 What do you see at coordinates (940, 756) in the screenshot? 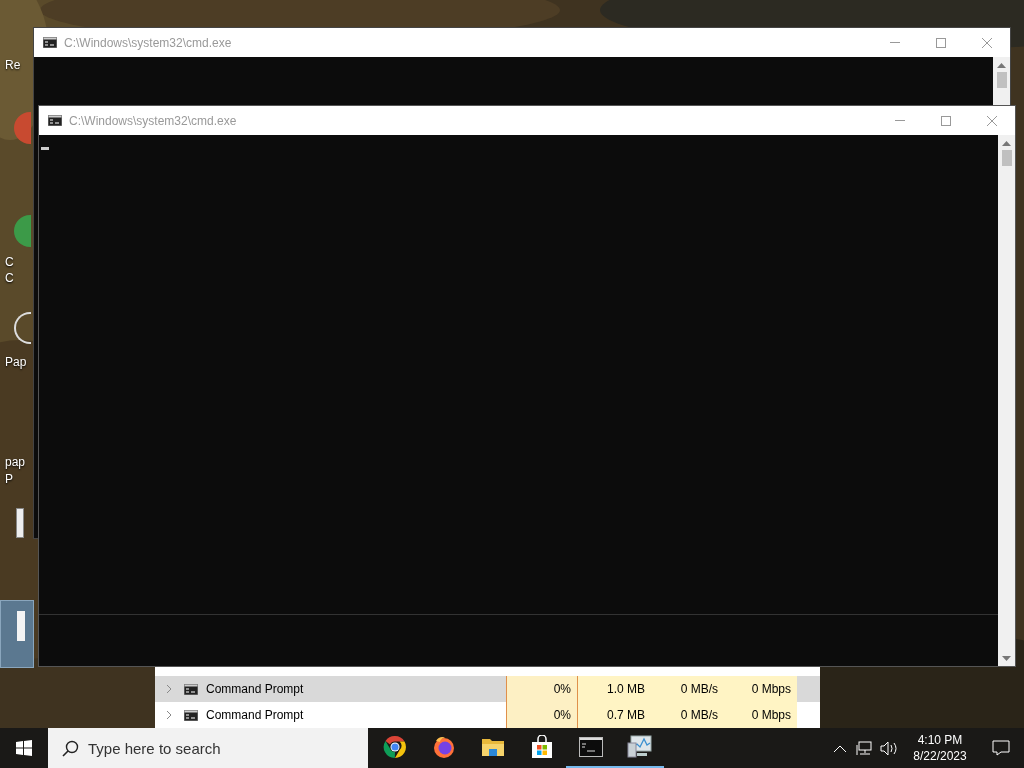
I see `date-text: 8/22/2023` at bounding box center [940, 756].